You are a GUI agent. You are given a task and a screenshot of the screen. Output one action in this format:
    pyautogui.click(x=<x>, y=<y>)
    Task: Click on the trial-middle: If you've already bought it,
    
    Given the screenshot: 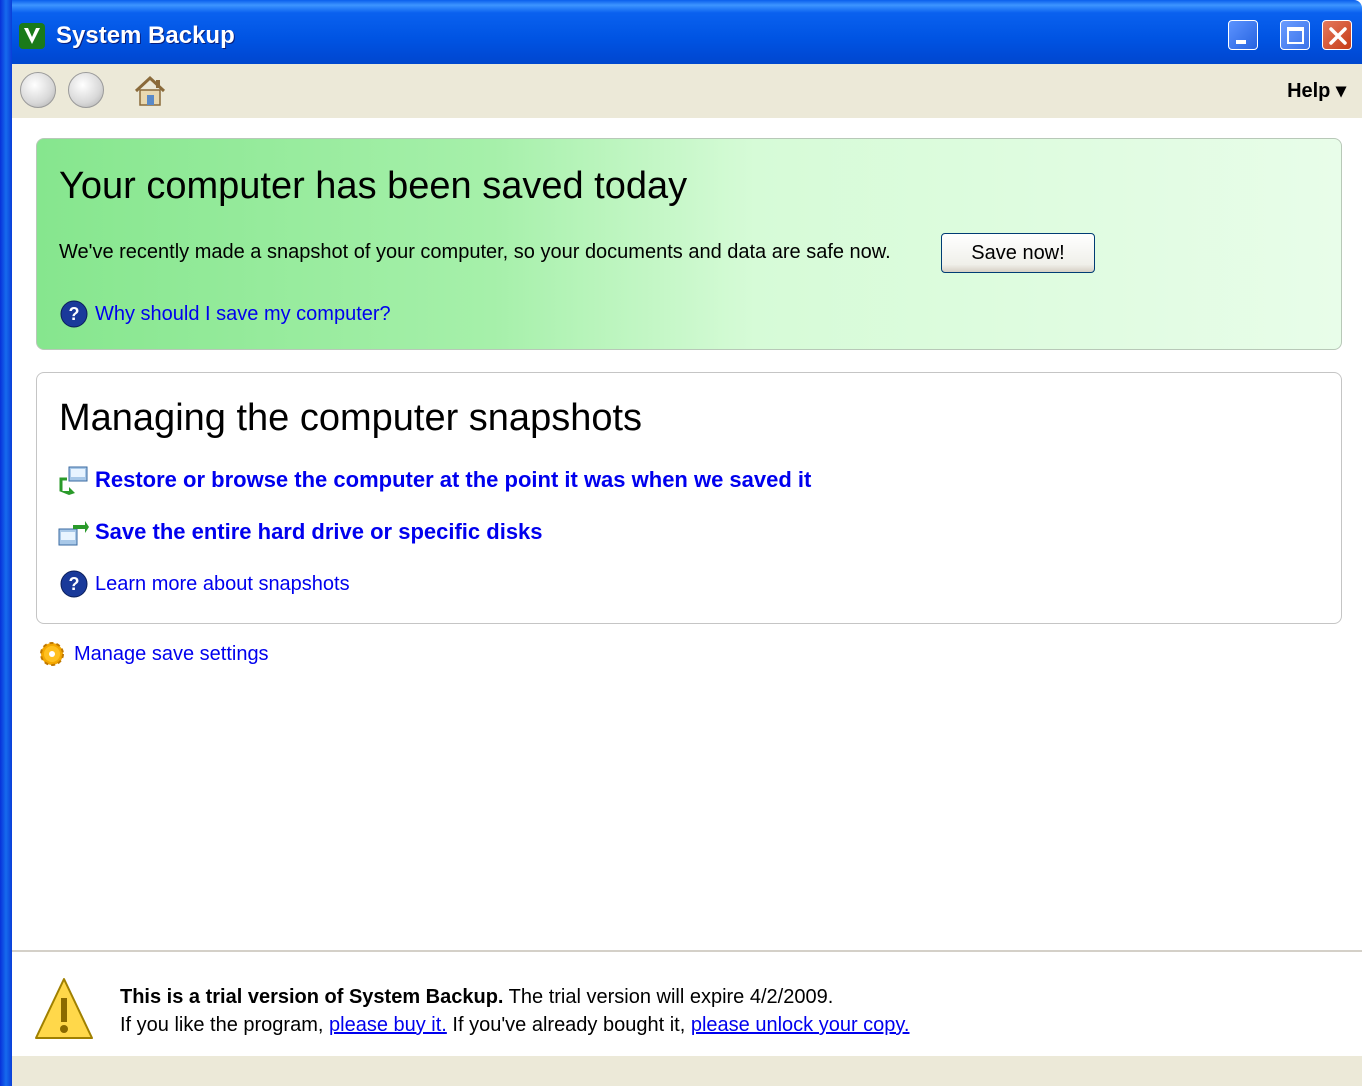 What is the action you would take?
    pyautogui.click(x=569, y=1025)
    